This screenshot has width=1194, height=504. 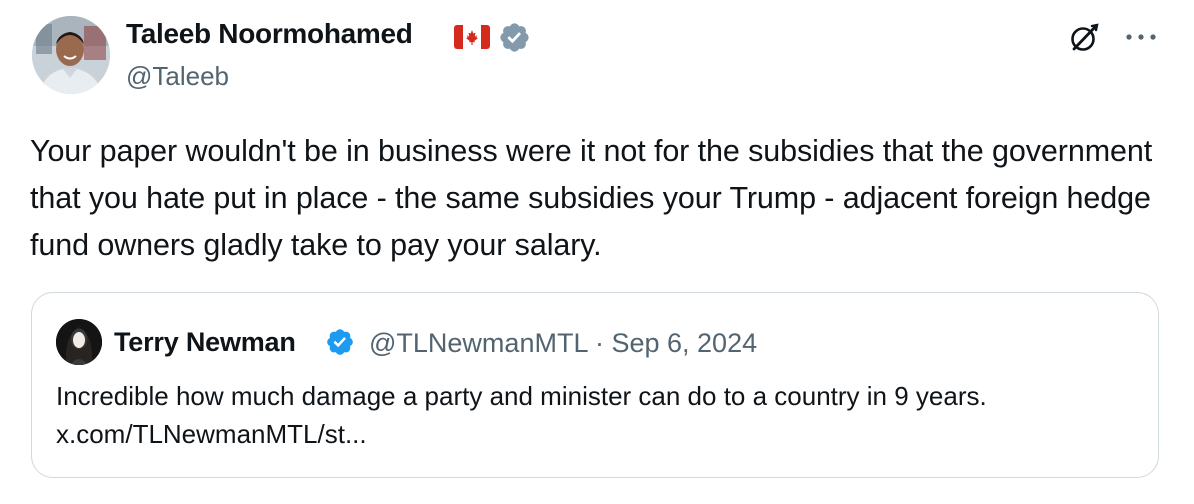 What do you see at coordinates (269, 34) in the screenshot?
I see `author-name: Taleeb Noormohamed` at bounding box center [269, 34].